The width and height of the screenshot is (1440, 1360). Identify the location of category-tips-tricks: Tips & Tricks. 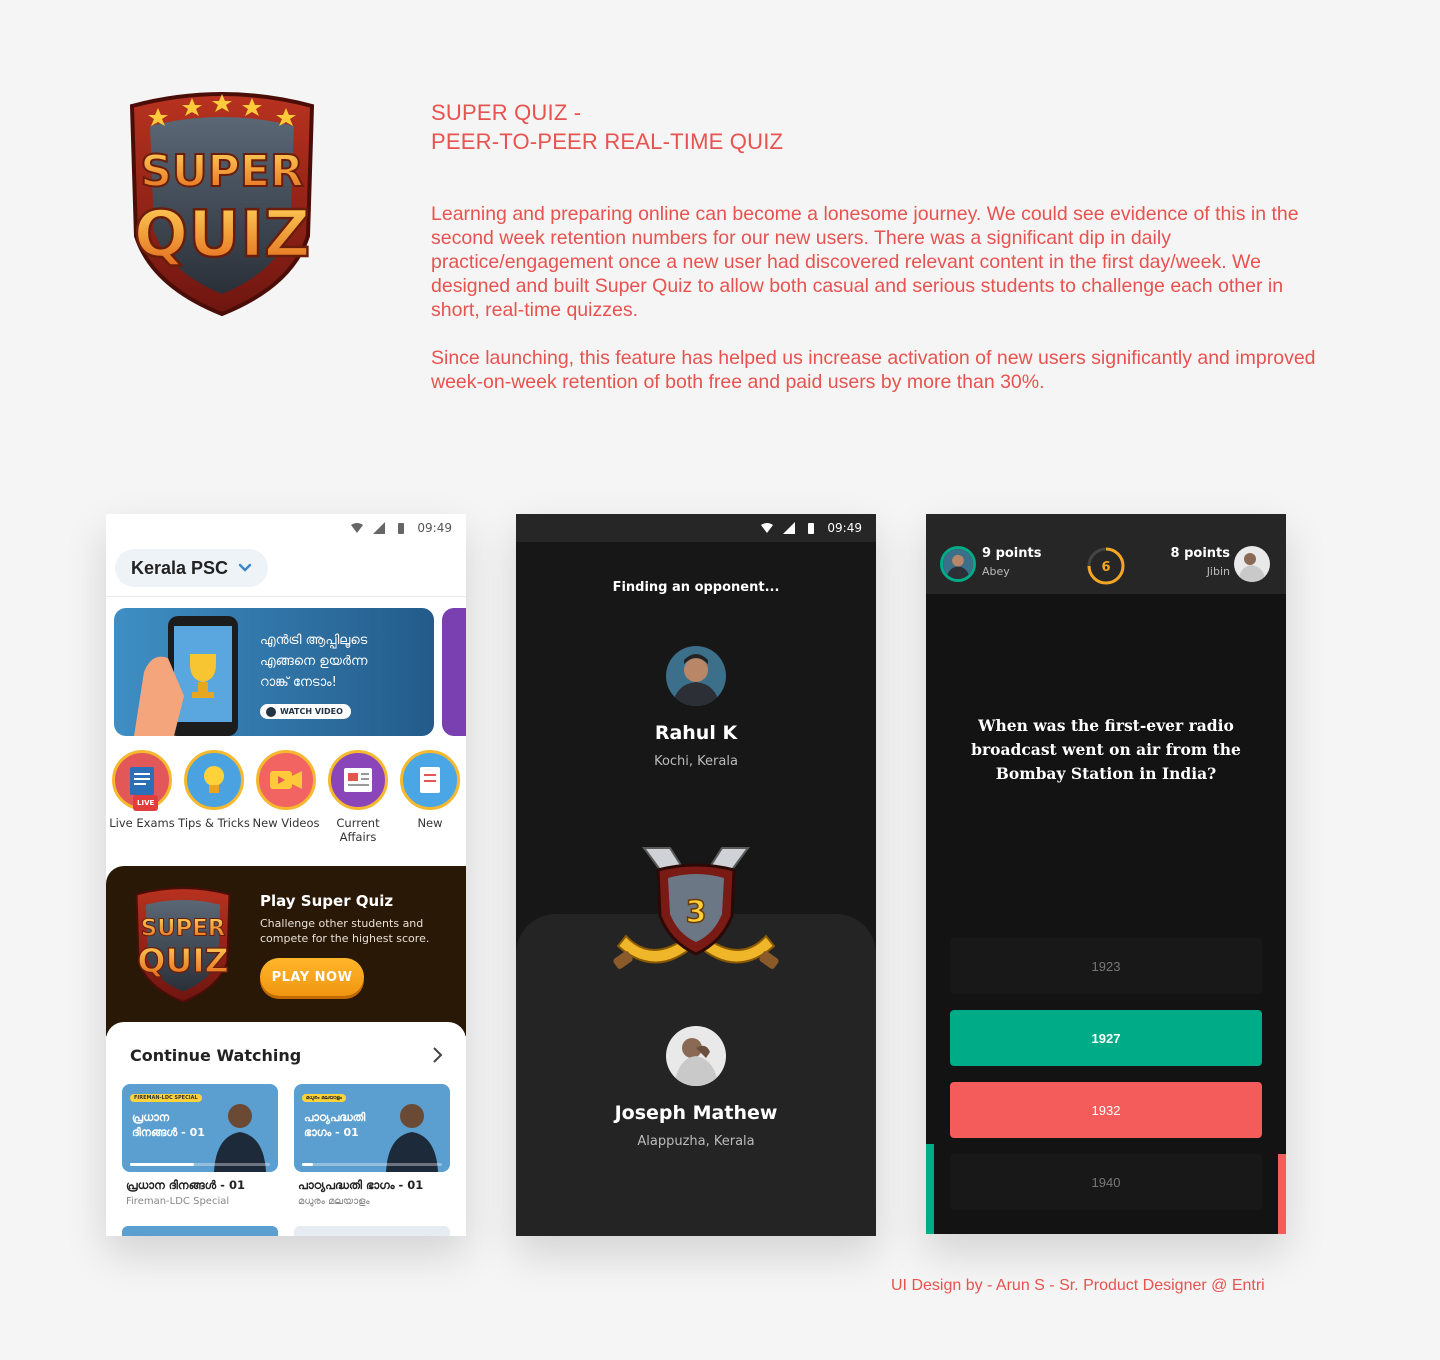
(214, 797).